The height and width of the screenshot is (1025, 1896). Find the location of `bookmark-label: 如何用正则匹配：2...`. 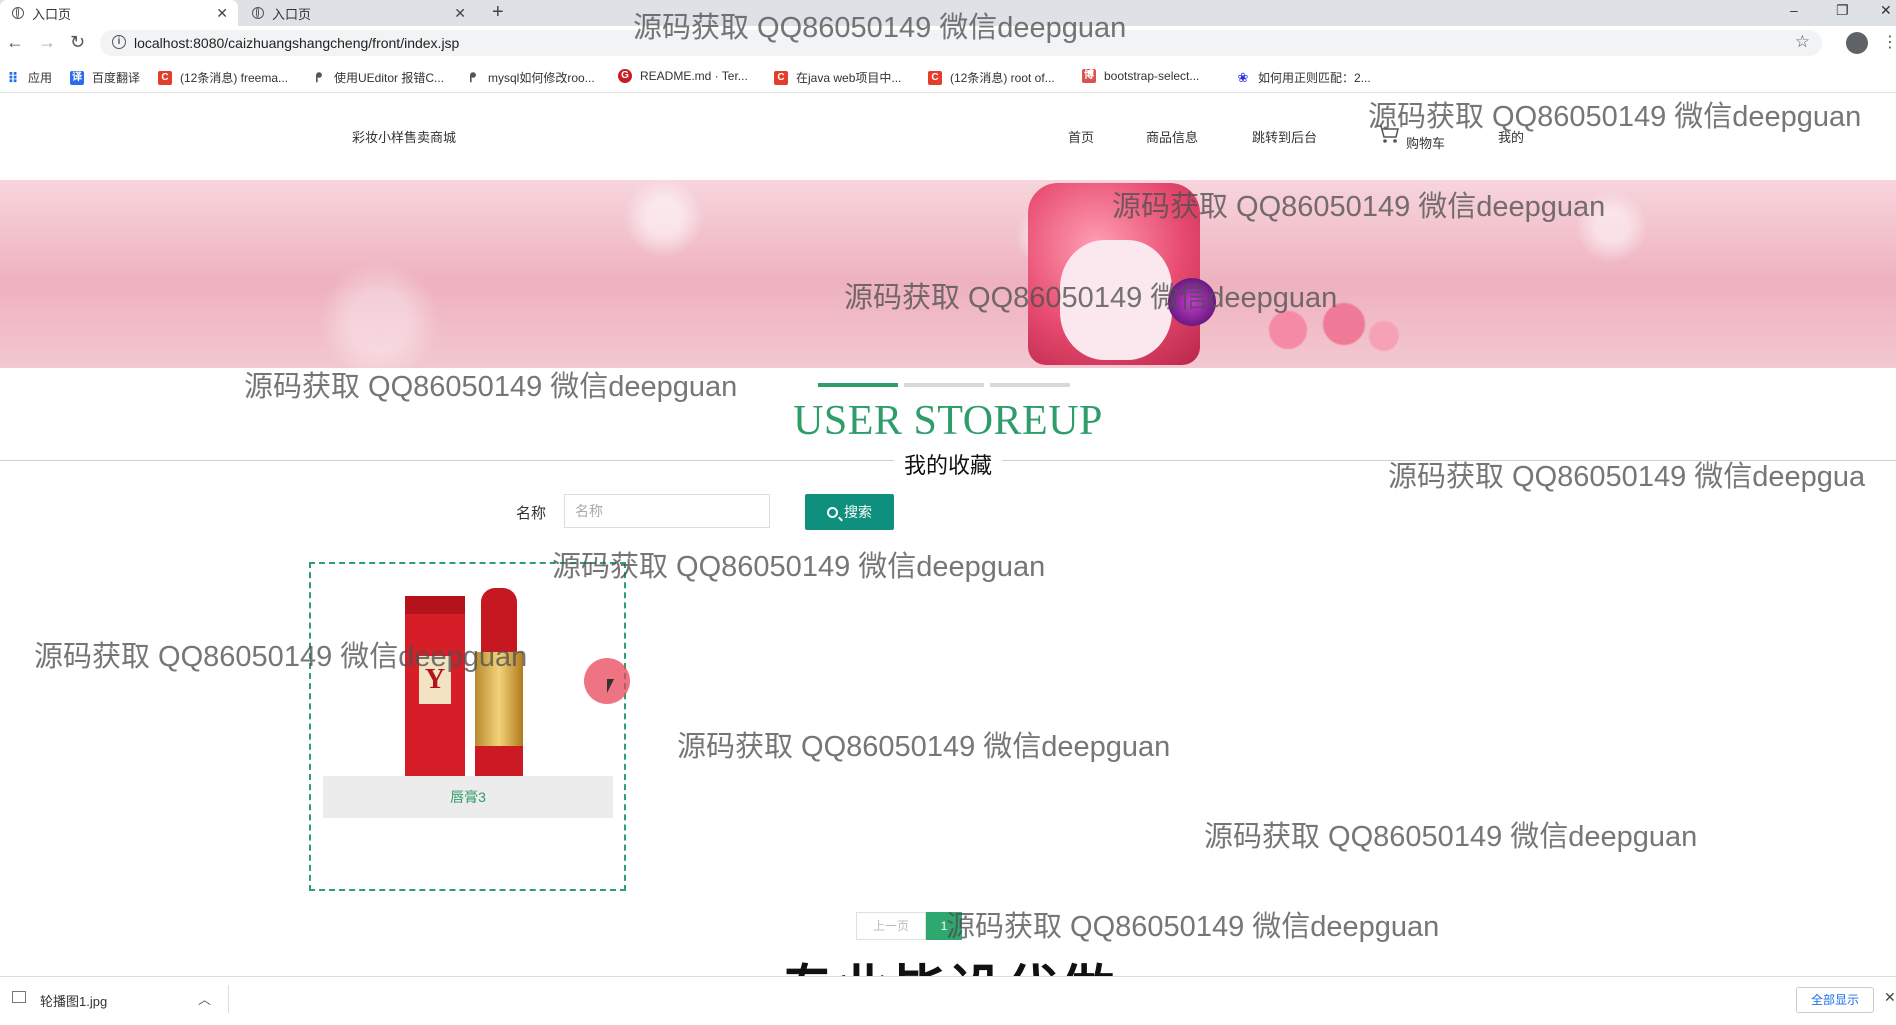

bookmark-label: 如何用正则匹配：2... is located at coordinates (1314, 78).